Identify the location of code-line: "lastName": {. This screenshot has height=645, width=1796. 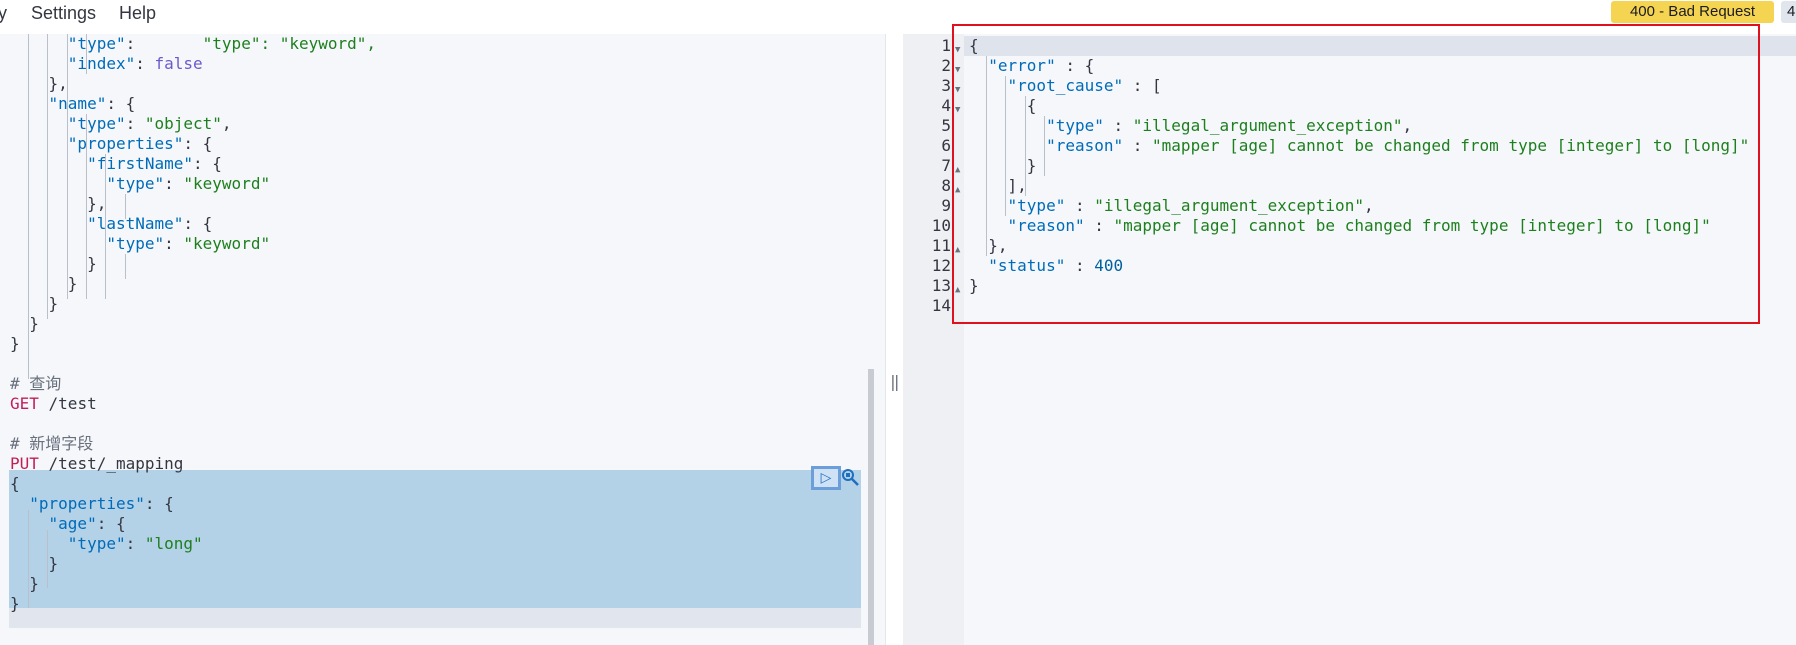
(150, 223).